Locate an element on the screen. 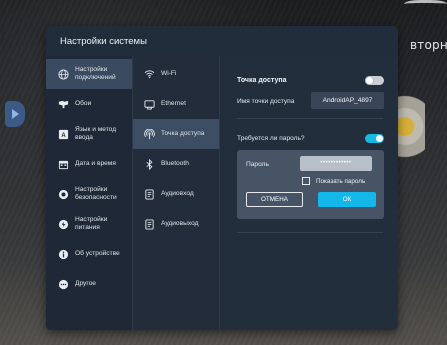 The image size is (447, 345). submenu-item-wifi: Wi-Fi is located at coordinates (176, 74).